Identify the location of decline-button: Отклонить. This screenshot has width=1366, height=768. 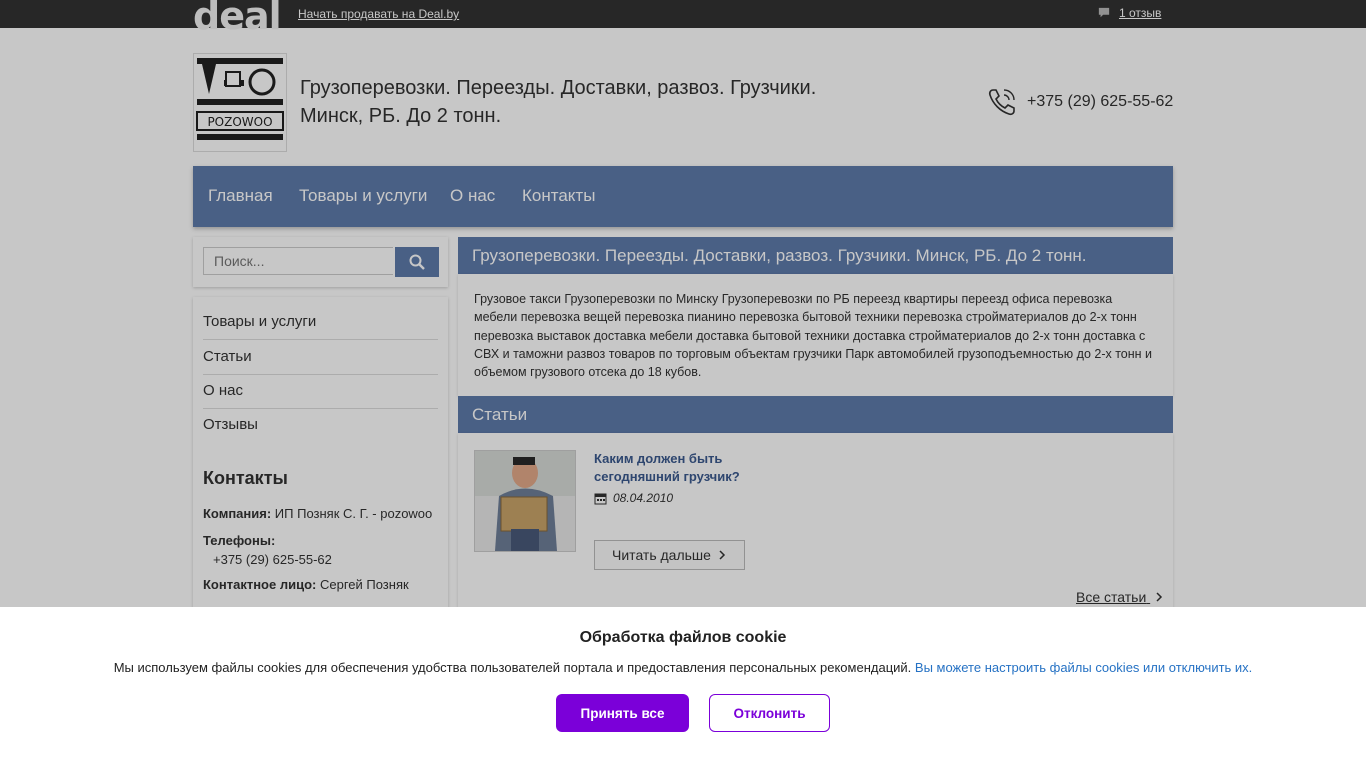
(769, 713).